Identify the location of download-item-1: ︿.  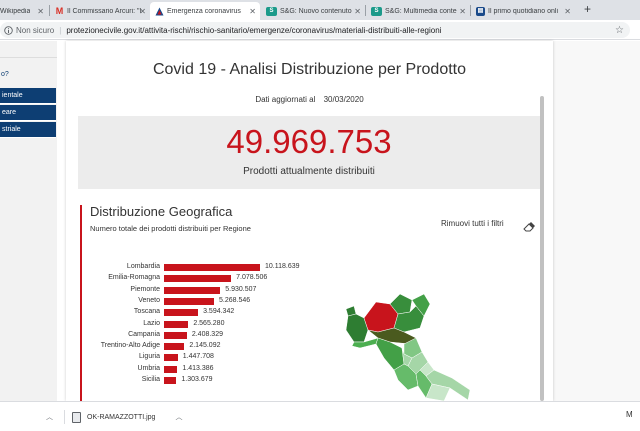
(30, 417).